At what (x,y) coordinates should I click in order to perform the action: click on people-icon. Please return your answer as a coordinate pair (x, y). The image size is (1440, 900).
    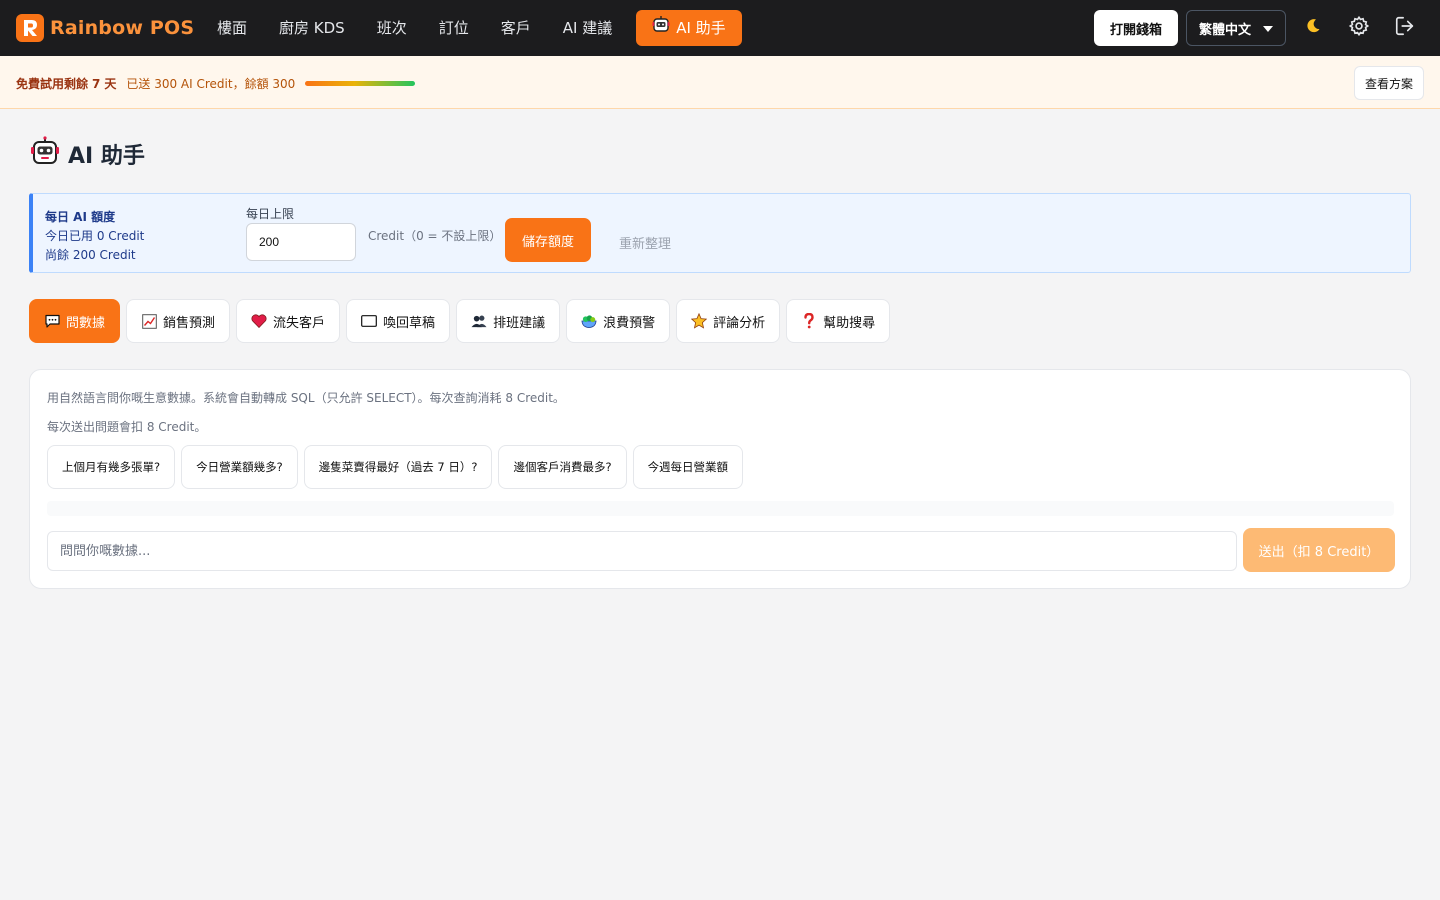
    Looking at the image, I should click on (479, 321).